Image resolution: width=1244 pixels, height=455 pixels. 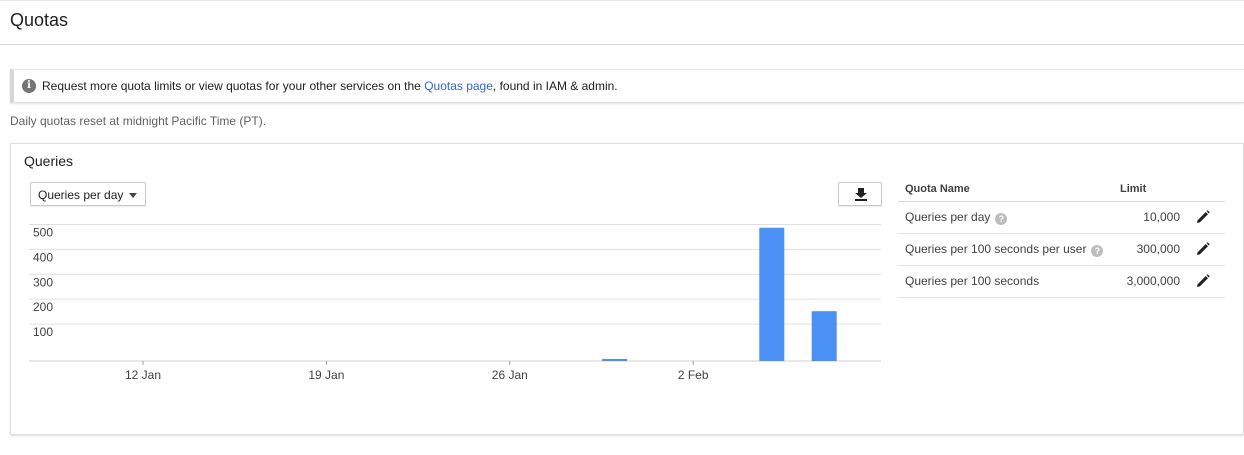 What do you see at coordinates (43, 282) in the screenshot?
I see `y-tick-label: 300` at bounding box center [43, 282].